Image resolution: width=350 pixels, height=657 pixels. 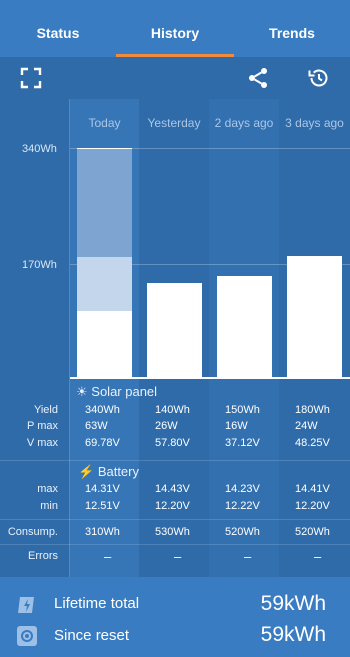 What do you see at coordinates (92, 635) in the screenshot?
I see `since-reset-label: Since reset` at bounding box center [92, 635].